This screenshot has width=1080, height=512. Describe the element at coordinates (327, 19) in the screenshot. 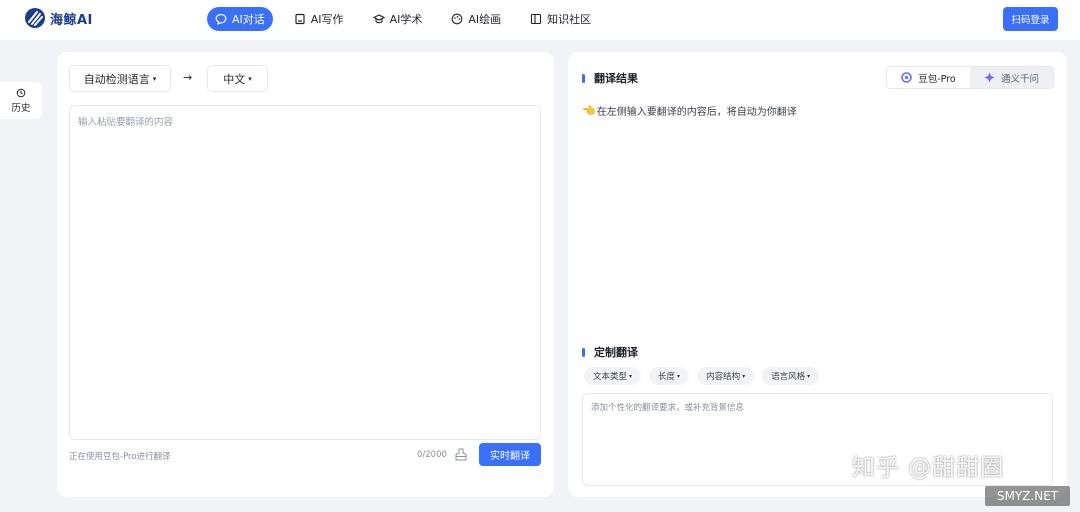

I see `nav-ai-writing-label: AI写作` at that location.